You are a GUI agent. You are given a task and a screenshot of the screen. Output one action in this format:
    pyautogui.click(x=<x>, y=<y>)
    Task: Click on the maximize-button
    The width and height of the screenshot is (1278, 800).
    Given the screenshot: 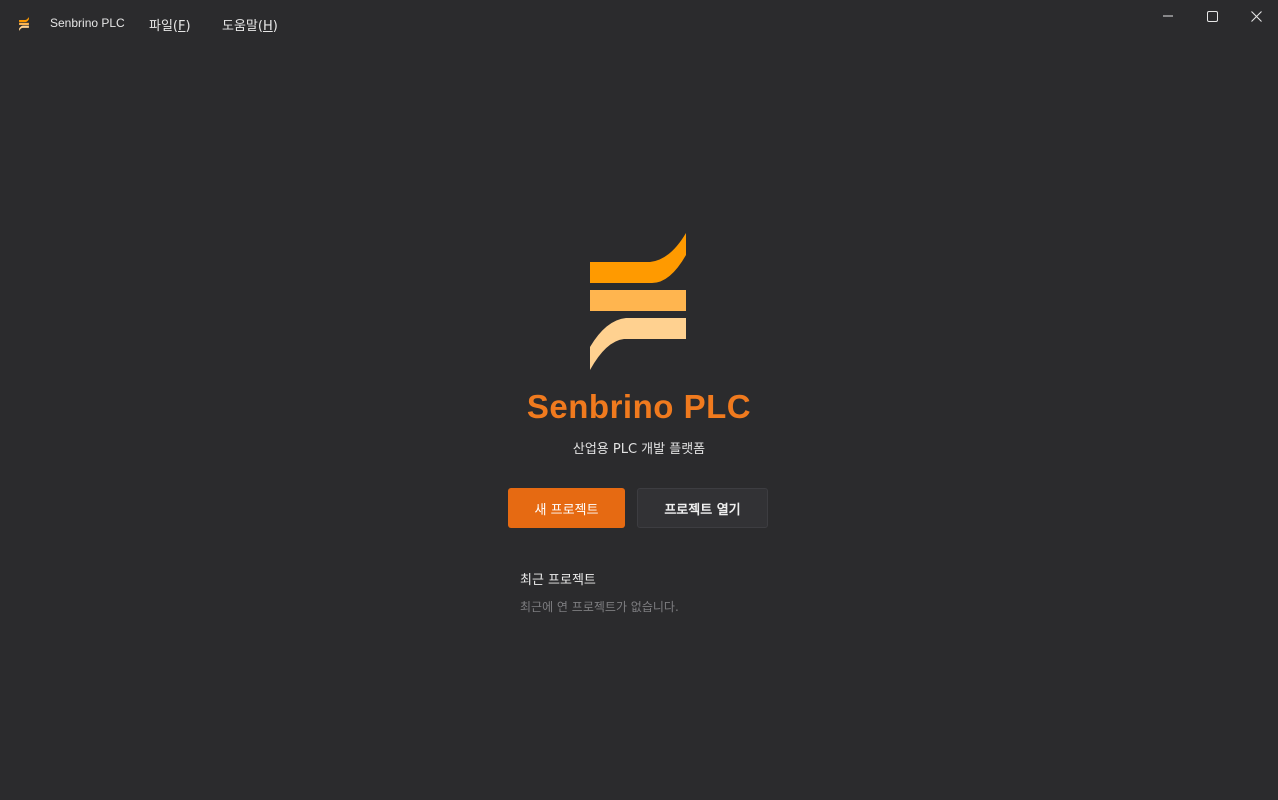 What is the action you would take?
    pyautogui.click(x=1212, y=16)
    